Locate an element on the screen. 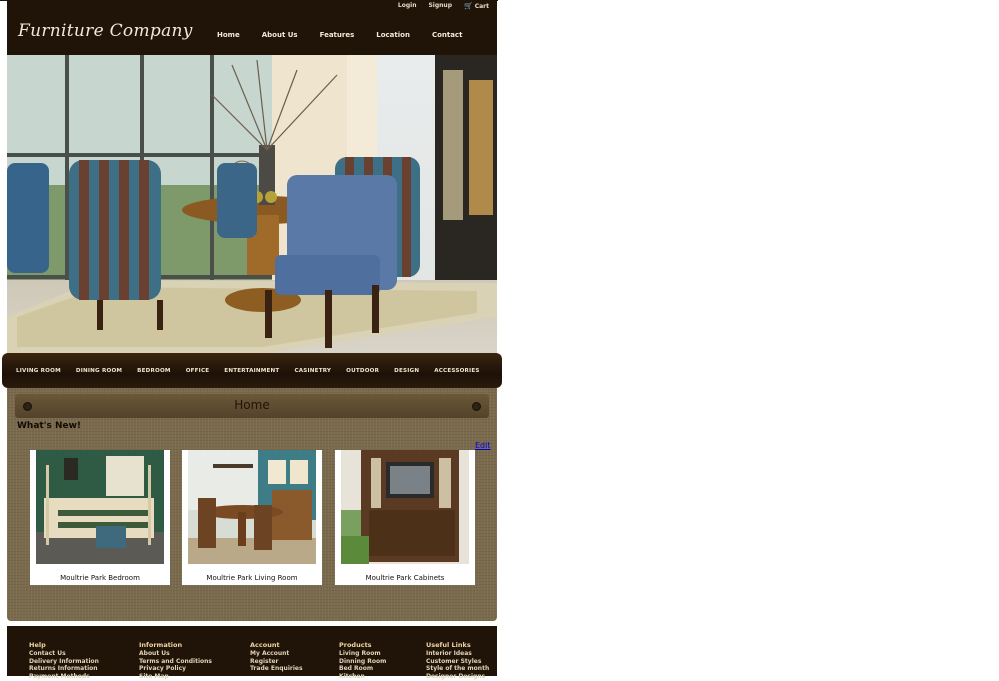 This screenshot has width=999, height=681. signup-link: Signup is located at coordinates (440, 6).